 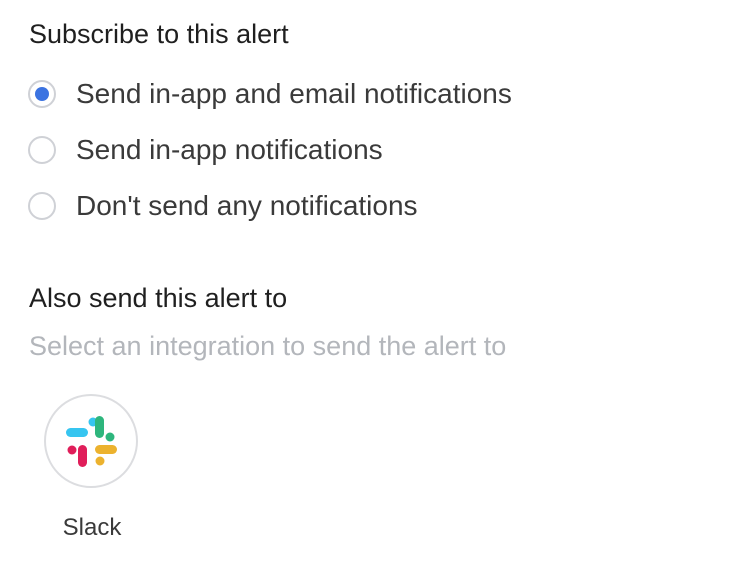 What do you see at coordinates (247, 205) in the screenshot?
I see `radio-option-label: Don't send any notifications` at bounding box center [247, 205].